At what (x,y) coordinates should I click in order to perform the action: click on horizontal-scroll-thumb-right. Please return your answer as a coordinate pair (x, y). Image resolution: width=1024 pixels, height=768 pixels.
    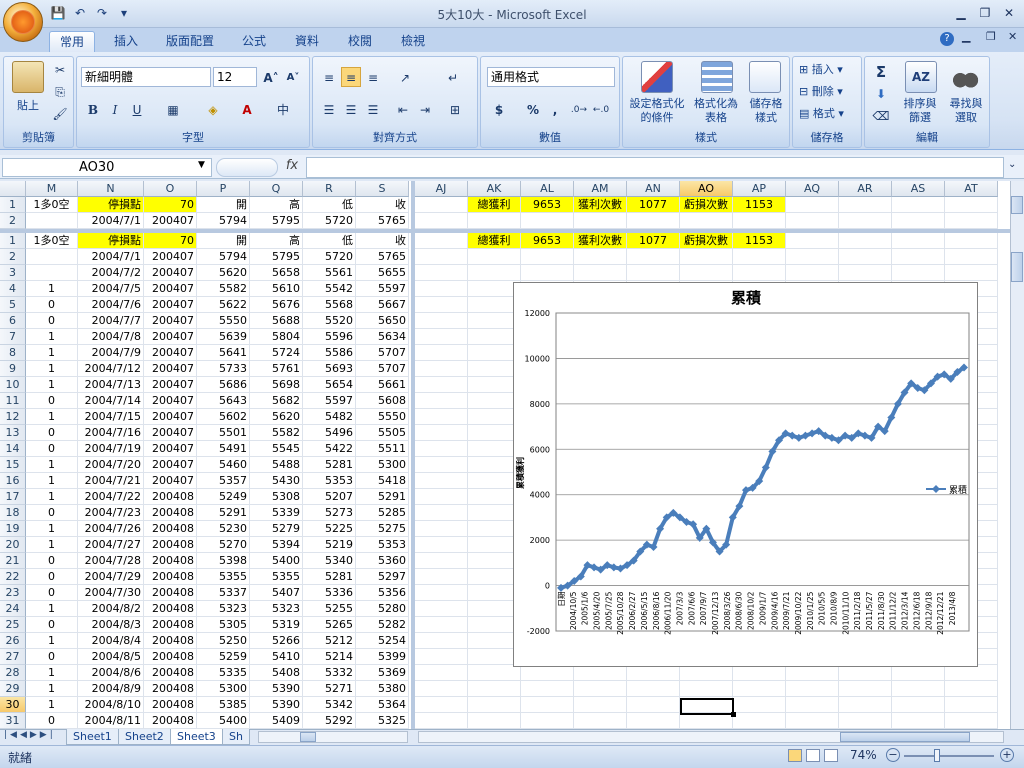
    Looking at the image, I should click on (905, 737).